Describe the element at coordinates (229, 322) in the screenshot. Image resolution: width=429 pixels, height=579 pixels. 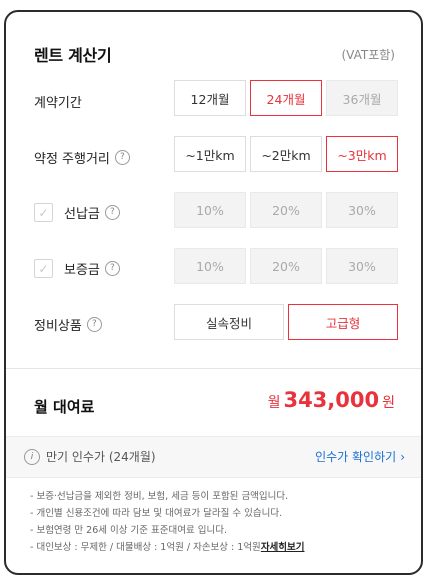
I see `maintenance-basic-button: 실속정비` at that location.